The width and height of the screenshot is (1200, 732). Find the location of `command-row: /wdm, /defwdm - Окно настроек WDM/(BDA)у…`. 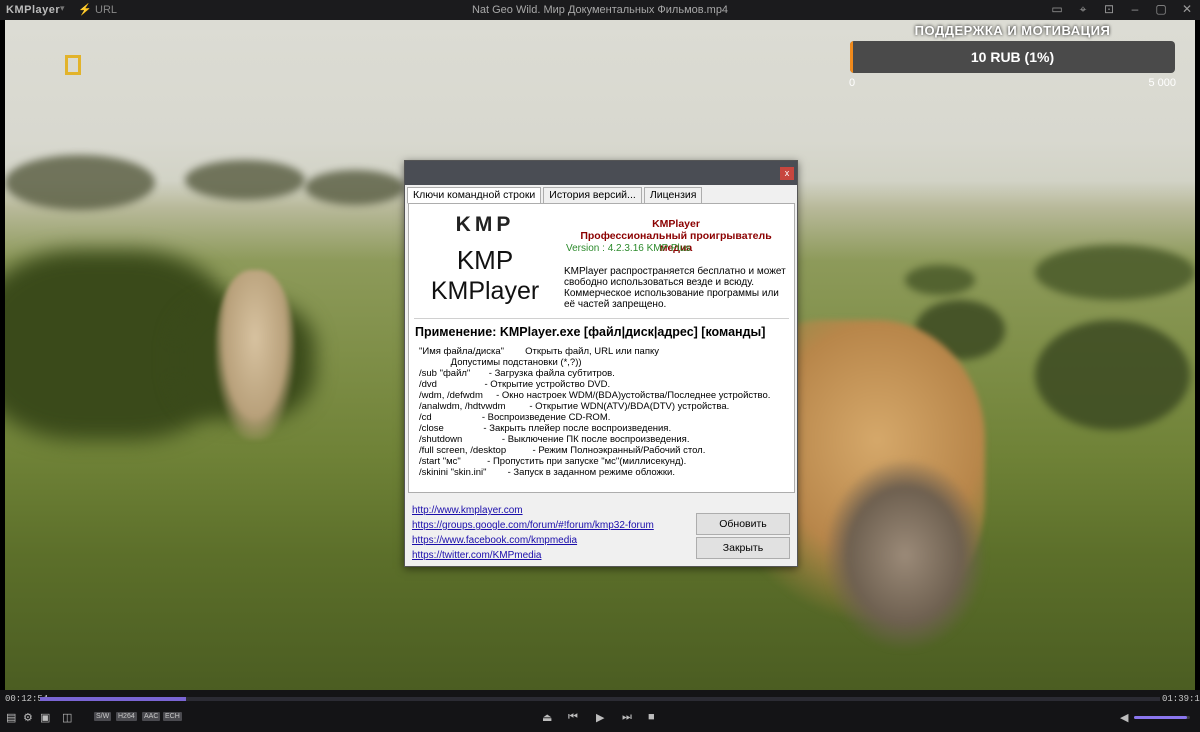

command-row: /wdm, /defwdm - Окно настроек WDM/(BDA)у… is located at coordinates (595, 395).